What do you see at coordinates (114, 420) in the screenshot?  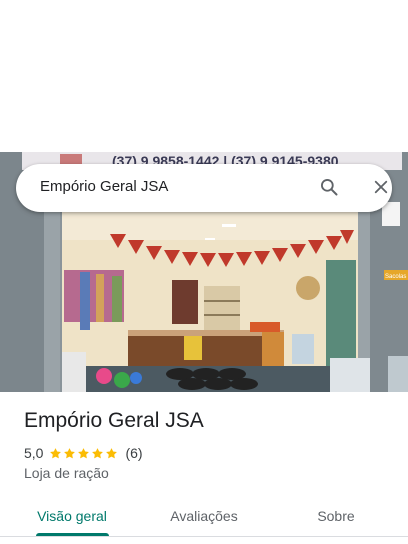 I see `place-title: Empório Geral JSA` at bounding box center [114, 420].